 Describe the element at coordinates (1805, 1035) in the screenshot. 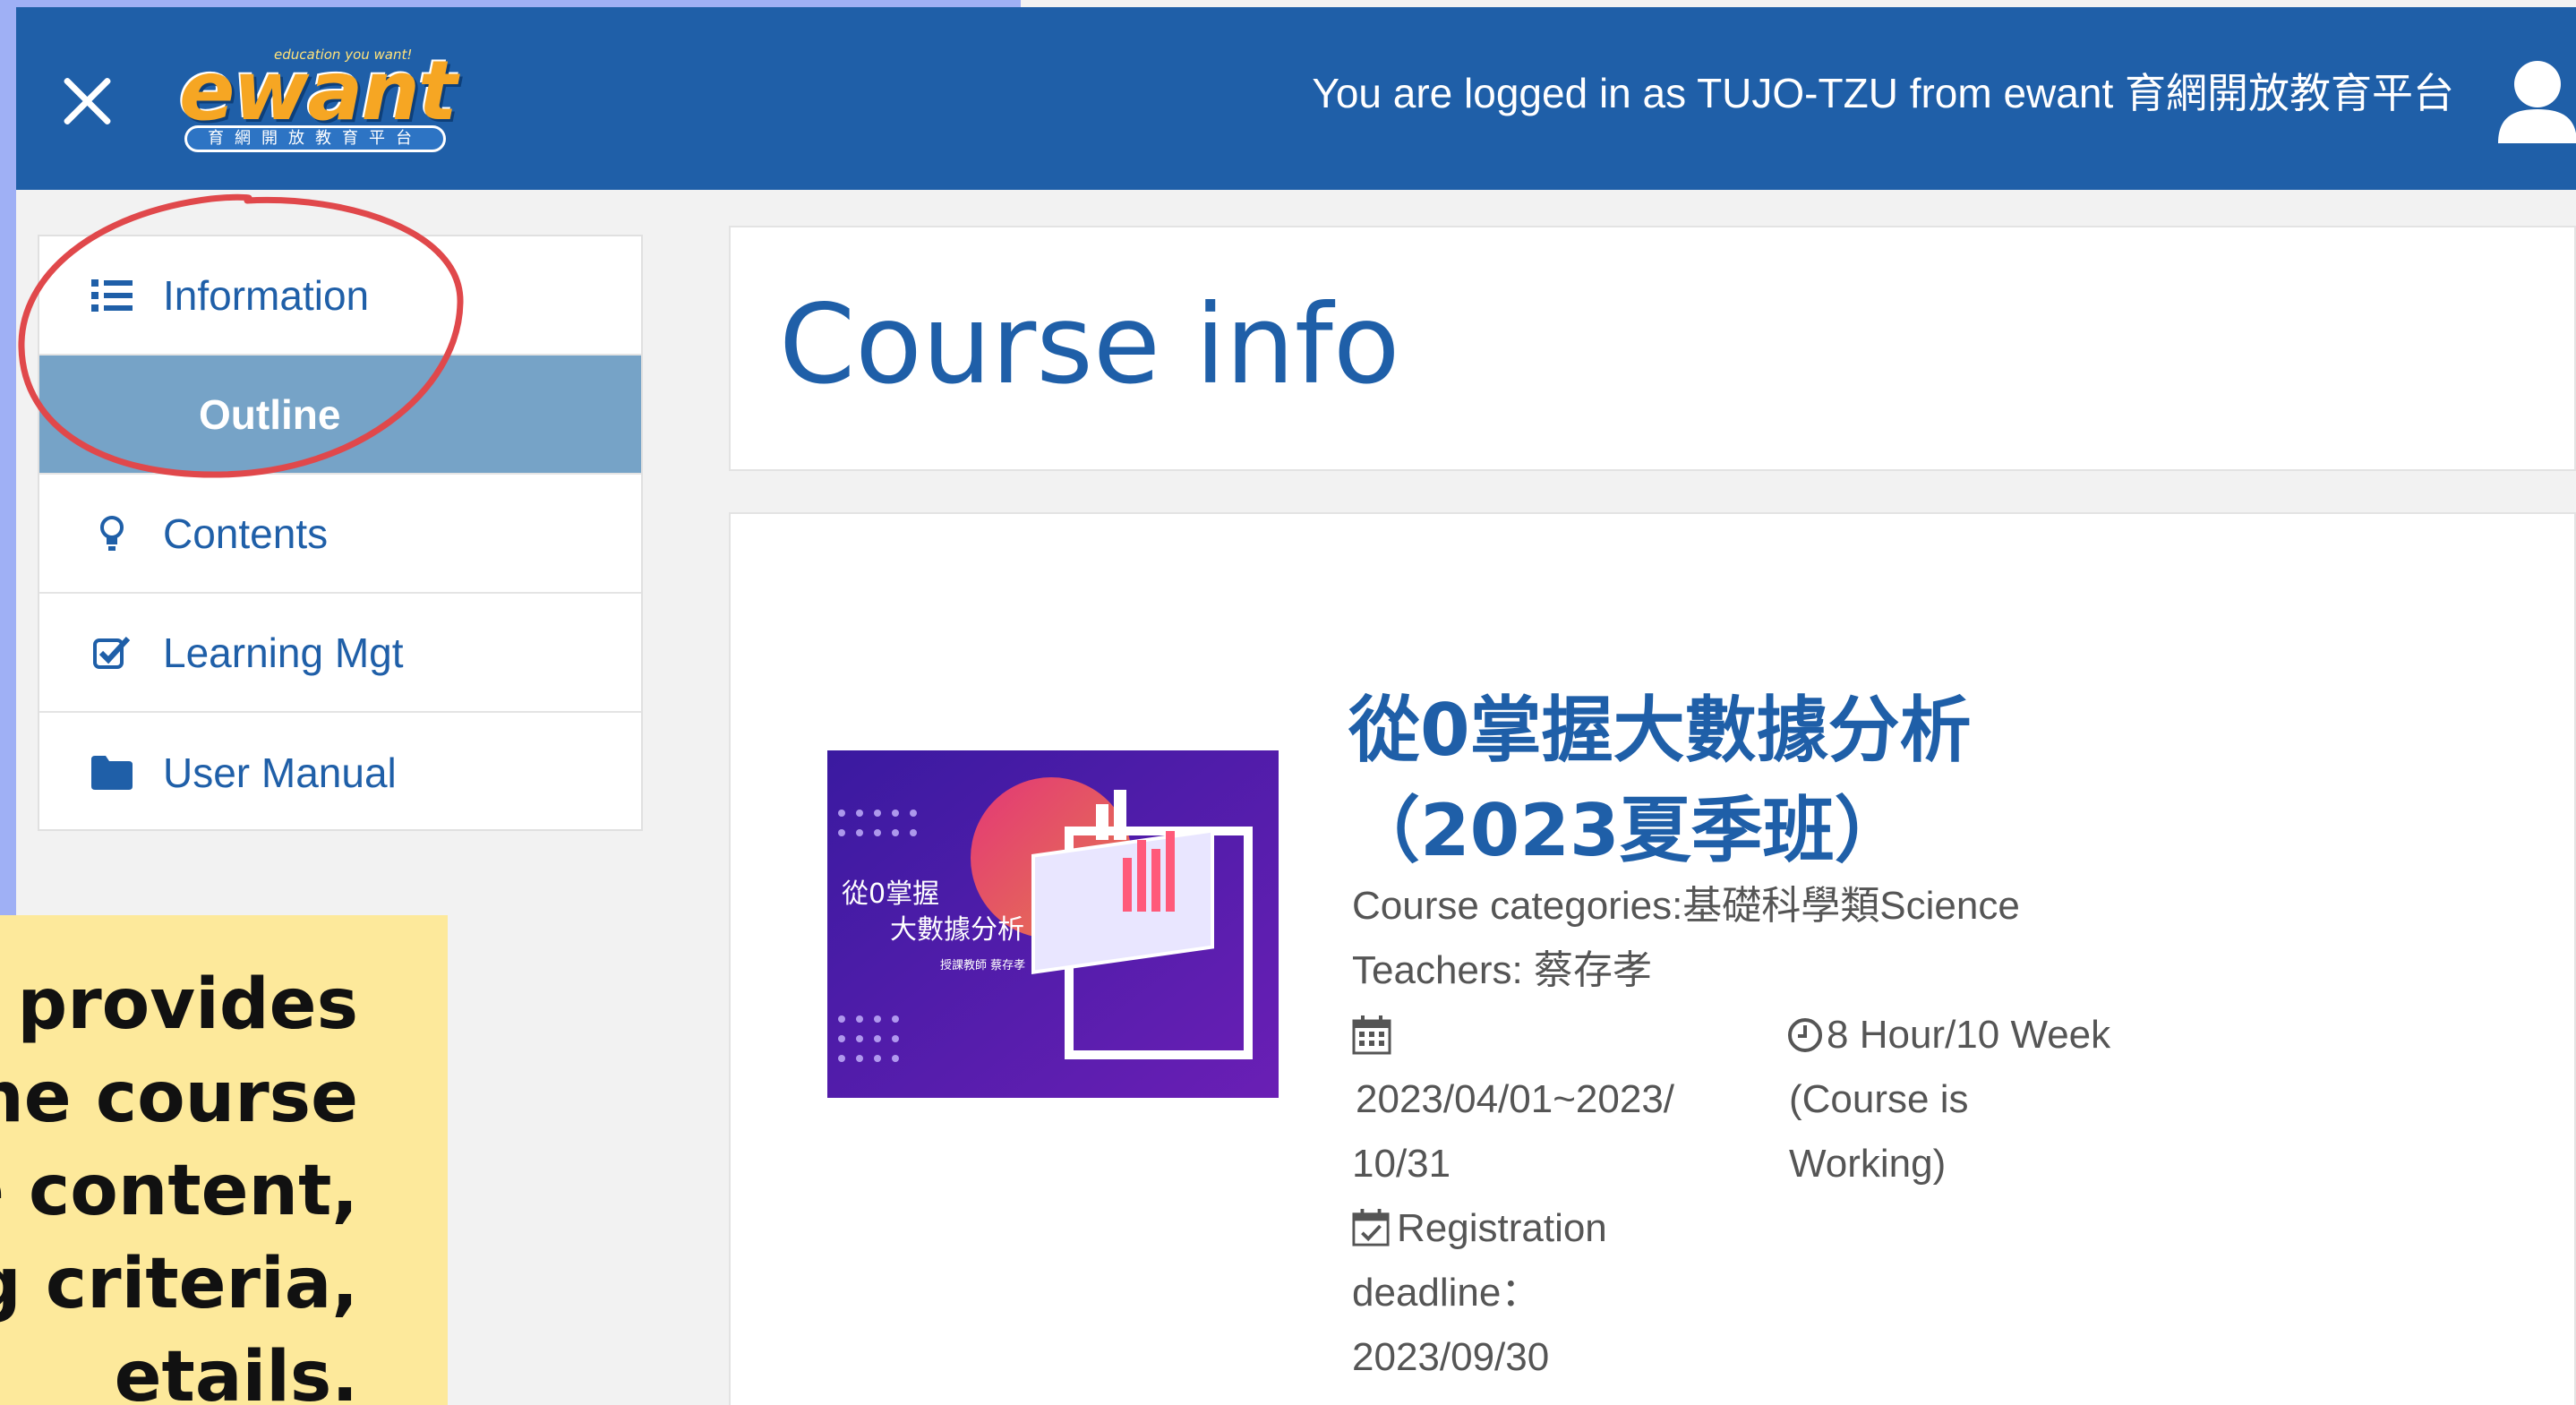

I see `clock-icon` at that location.